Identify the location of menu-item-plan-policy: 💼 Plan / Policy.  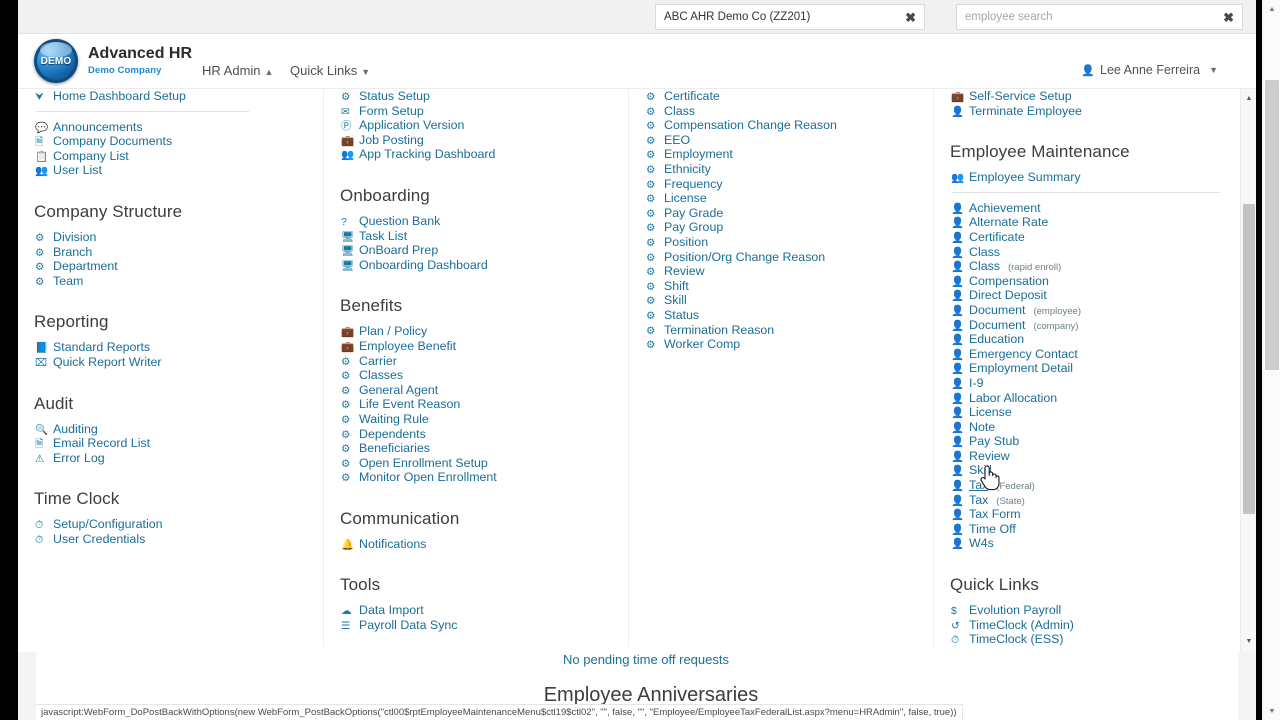
(477, 331).